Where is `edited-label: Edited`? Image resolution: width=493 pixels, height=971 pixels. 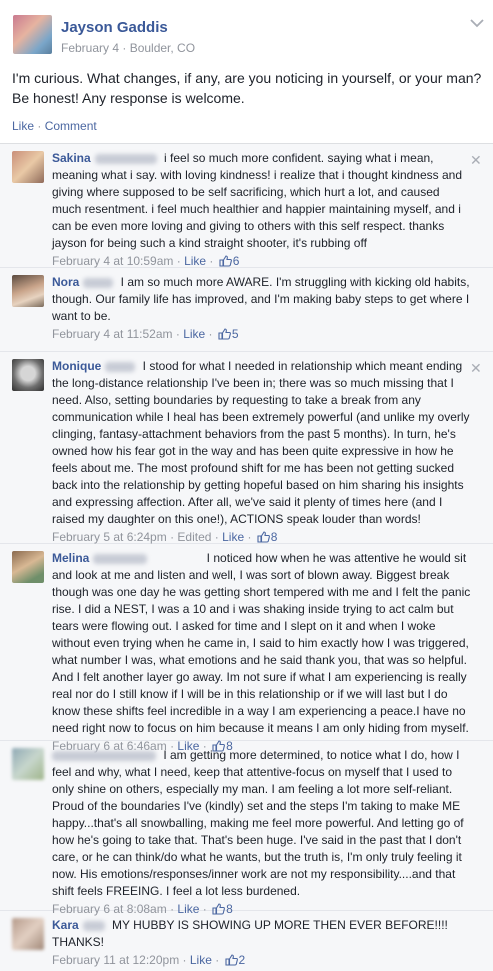 edited-label: Edited is located at coordinates (194, 537).